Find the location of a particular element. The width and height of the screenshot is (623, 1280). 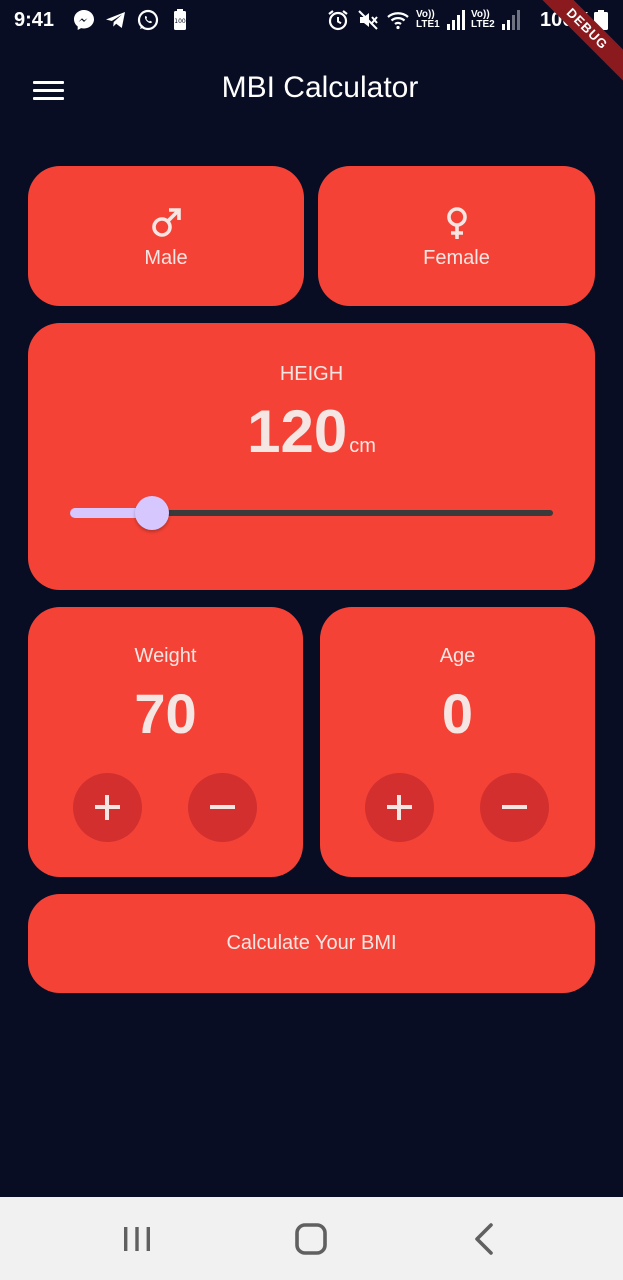

svg-text: 100 is located at coordinates (180, 21).